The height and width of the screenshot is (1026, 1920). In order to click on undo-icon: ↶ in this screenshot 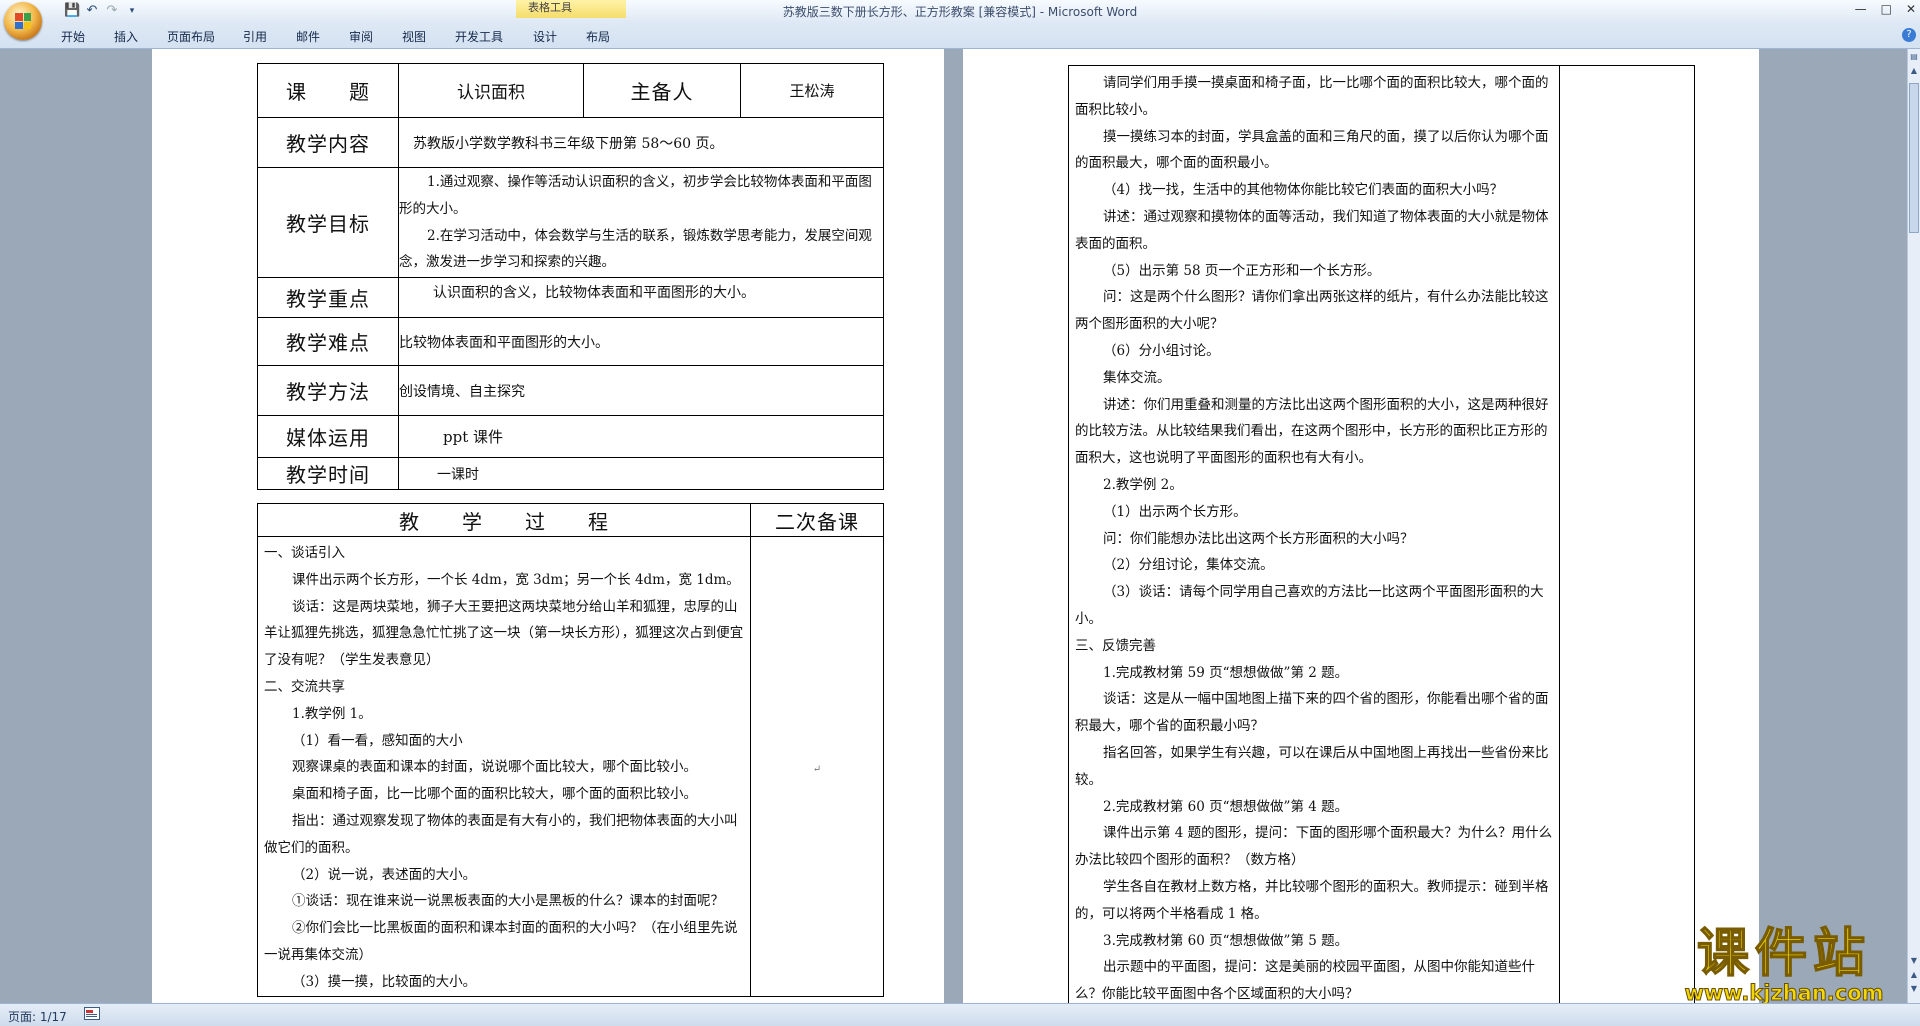, I will do `click(92, 11)`.